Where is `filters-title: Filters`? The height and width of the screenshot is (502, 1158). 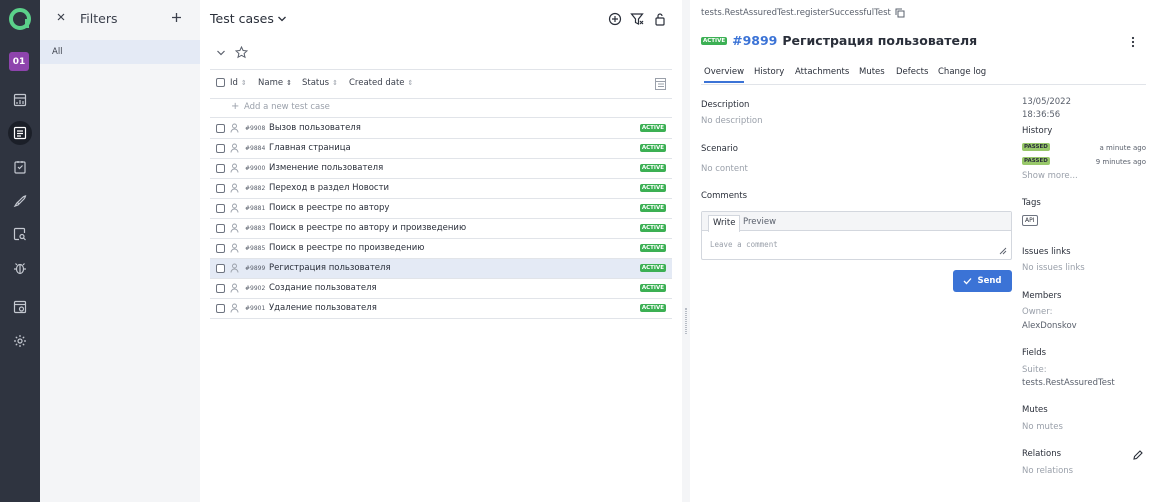 filters-title: Filters is located at coordinates (99, 18).